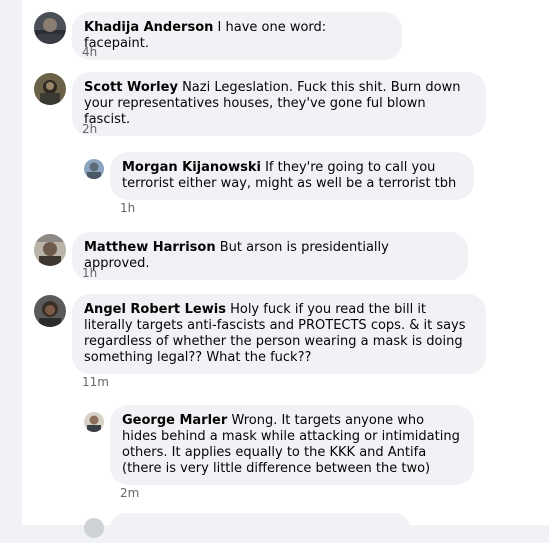  I want to click on comment-timestamp: 2m, so click(129, 493).